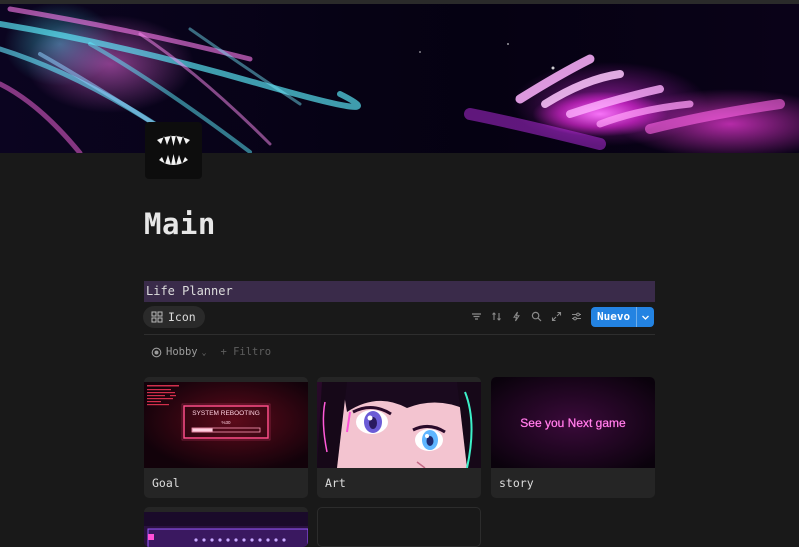 The image size is (799, 547). I want to click on page-icon-fangs, so click(173, 150).